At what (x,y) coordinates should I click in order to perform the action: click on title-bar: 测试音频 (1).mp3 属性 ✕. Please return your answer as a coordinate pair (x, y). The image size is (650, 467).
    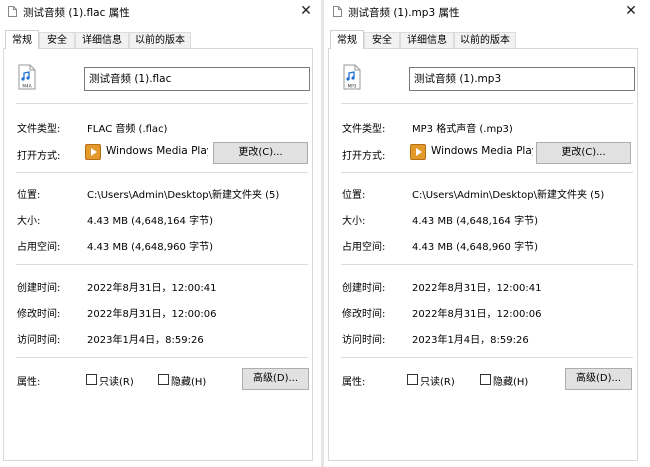
    Looking at the image, I should click on (485, 12).